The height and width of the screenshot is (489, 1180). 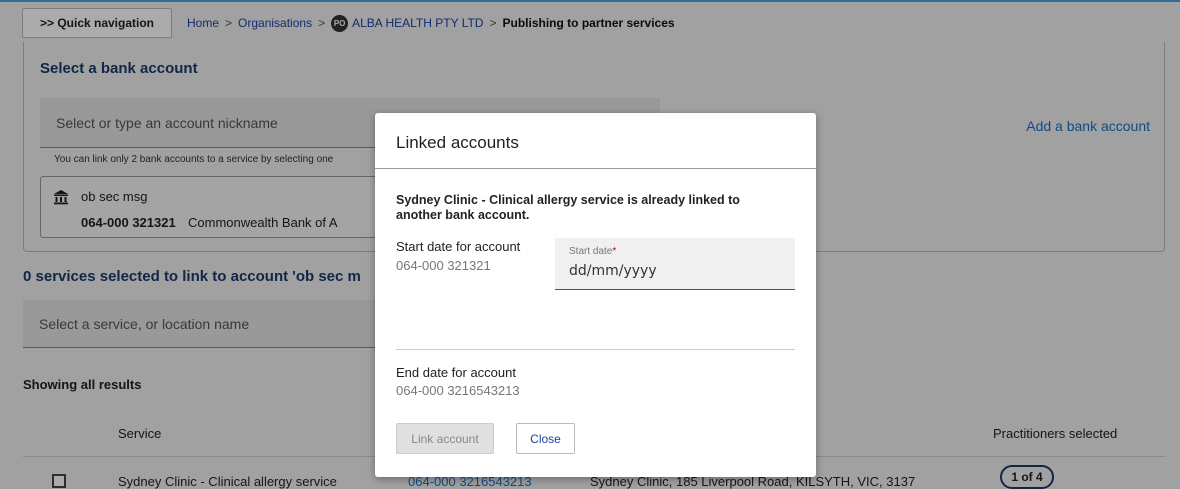 What do you see at coordinates (595, 349) in the screenshot?
I see `dialog-section-divider` at bounding box center [595, 349].